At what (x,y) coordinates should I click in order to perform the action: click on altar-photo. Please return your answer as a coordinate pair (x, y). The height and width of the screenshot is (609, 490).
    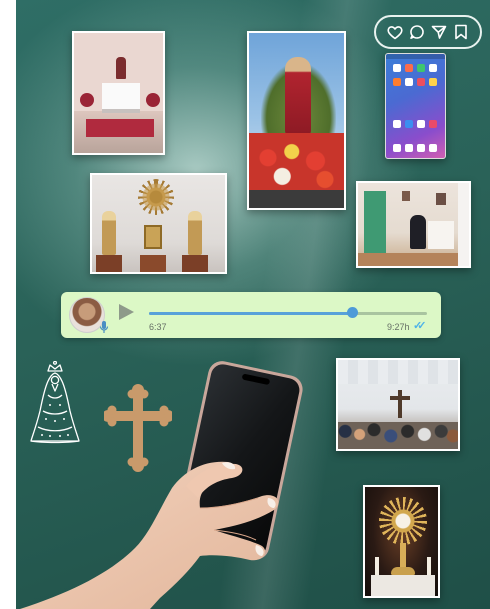
    Looking at the image, I should click on (118, 93).